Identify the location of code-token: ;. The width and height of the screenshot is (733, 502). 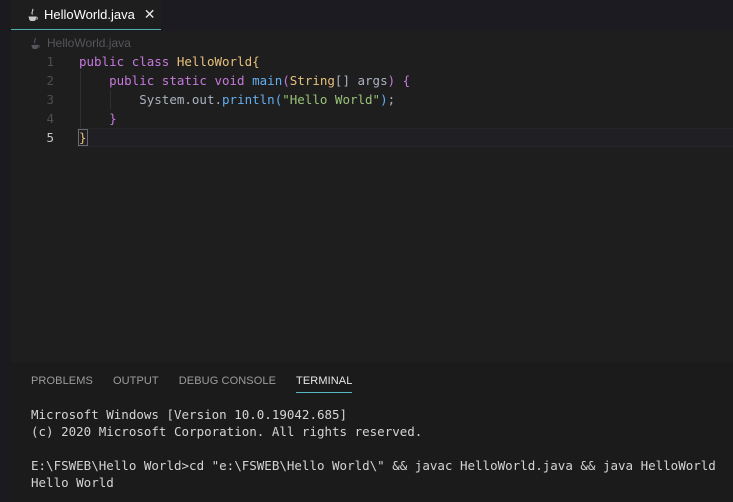
(391, 99).